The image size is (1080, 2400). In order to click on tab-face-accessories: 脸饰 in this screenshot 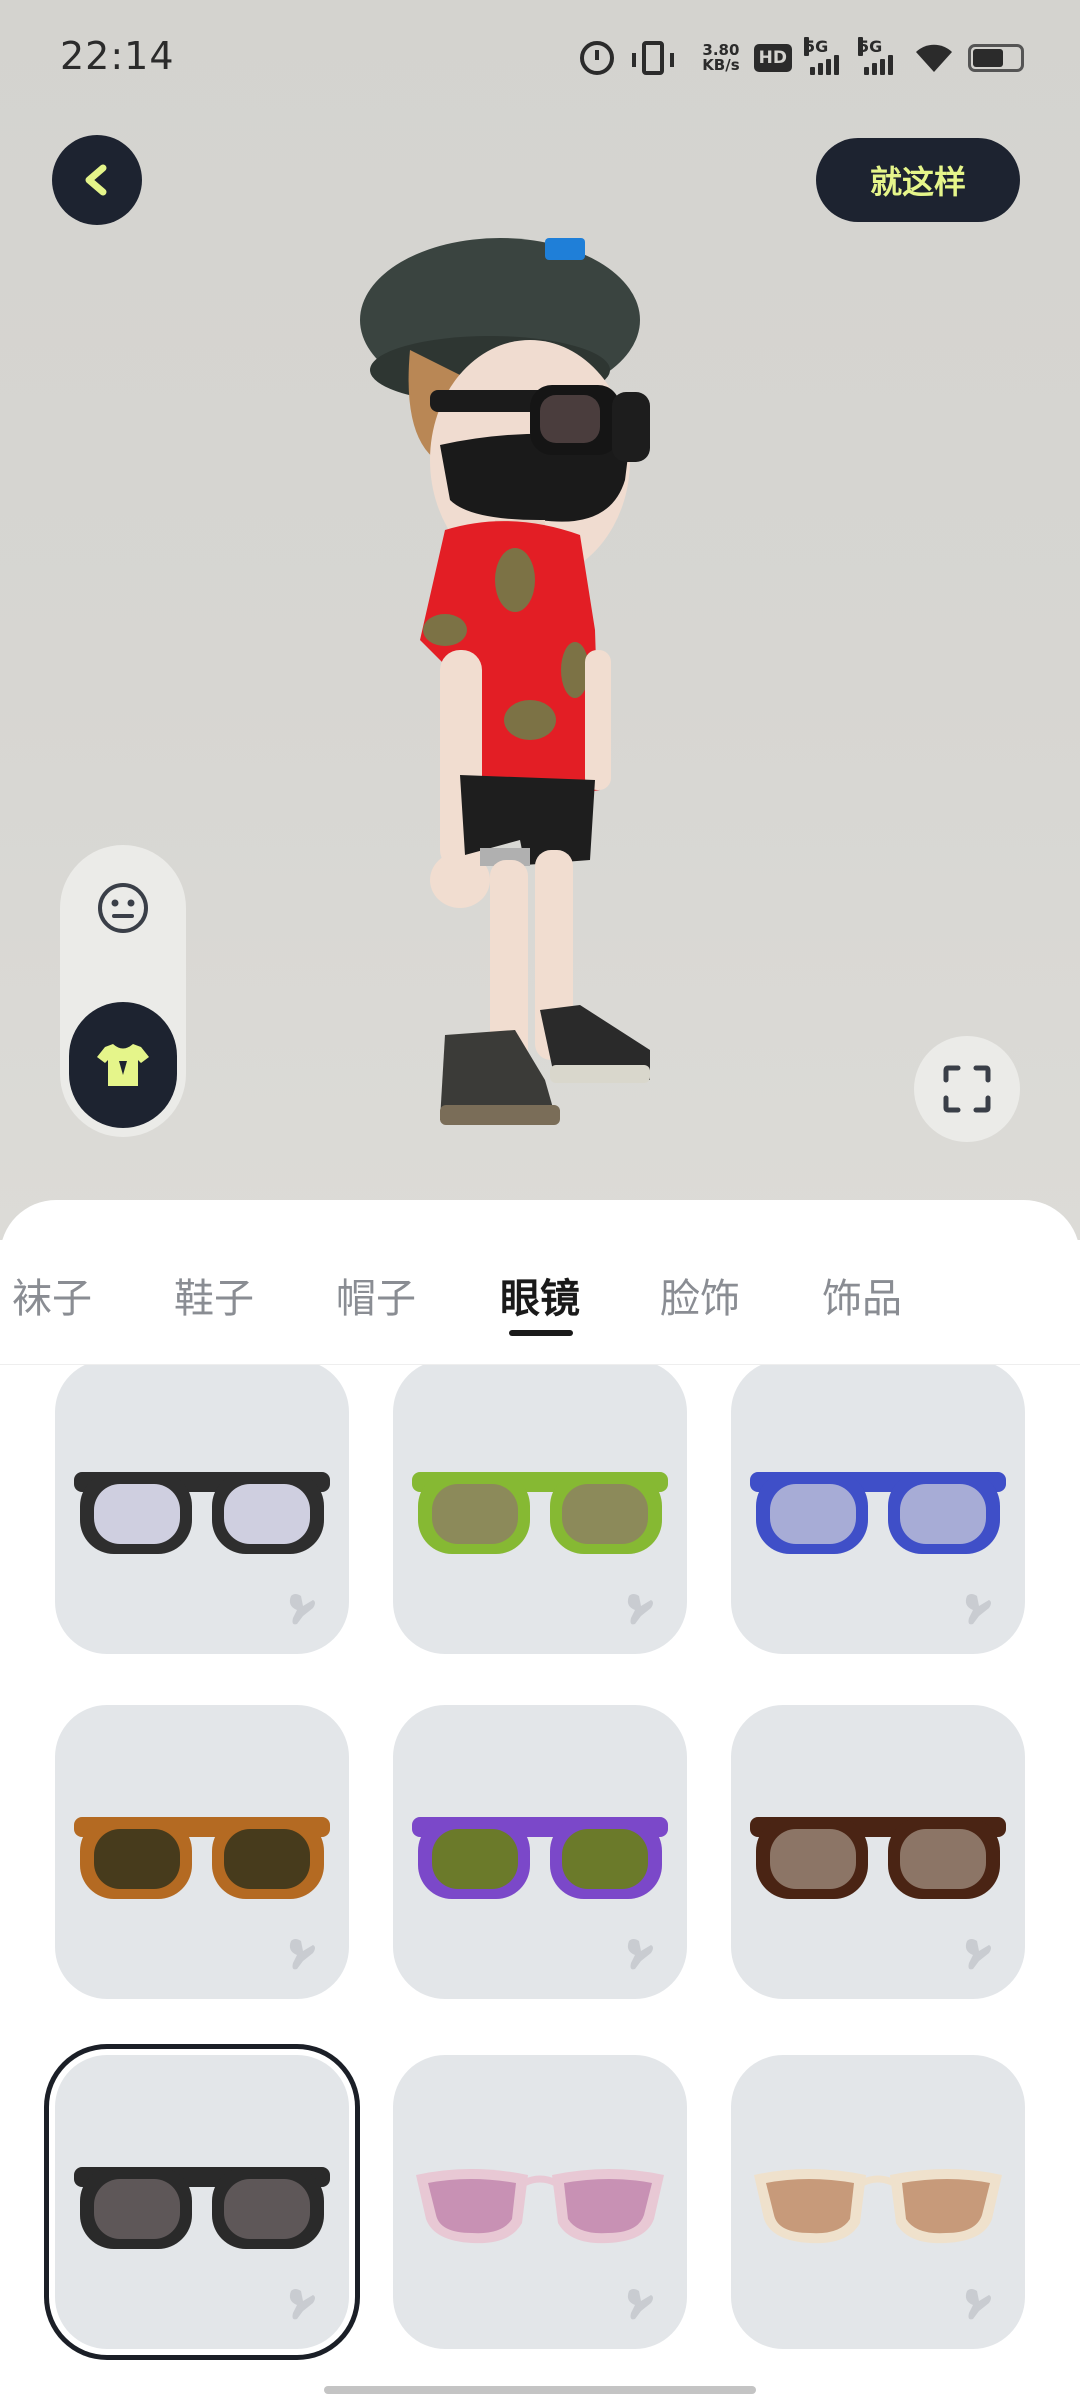, I will do `click(700, 1296)`.